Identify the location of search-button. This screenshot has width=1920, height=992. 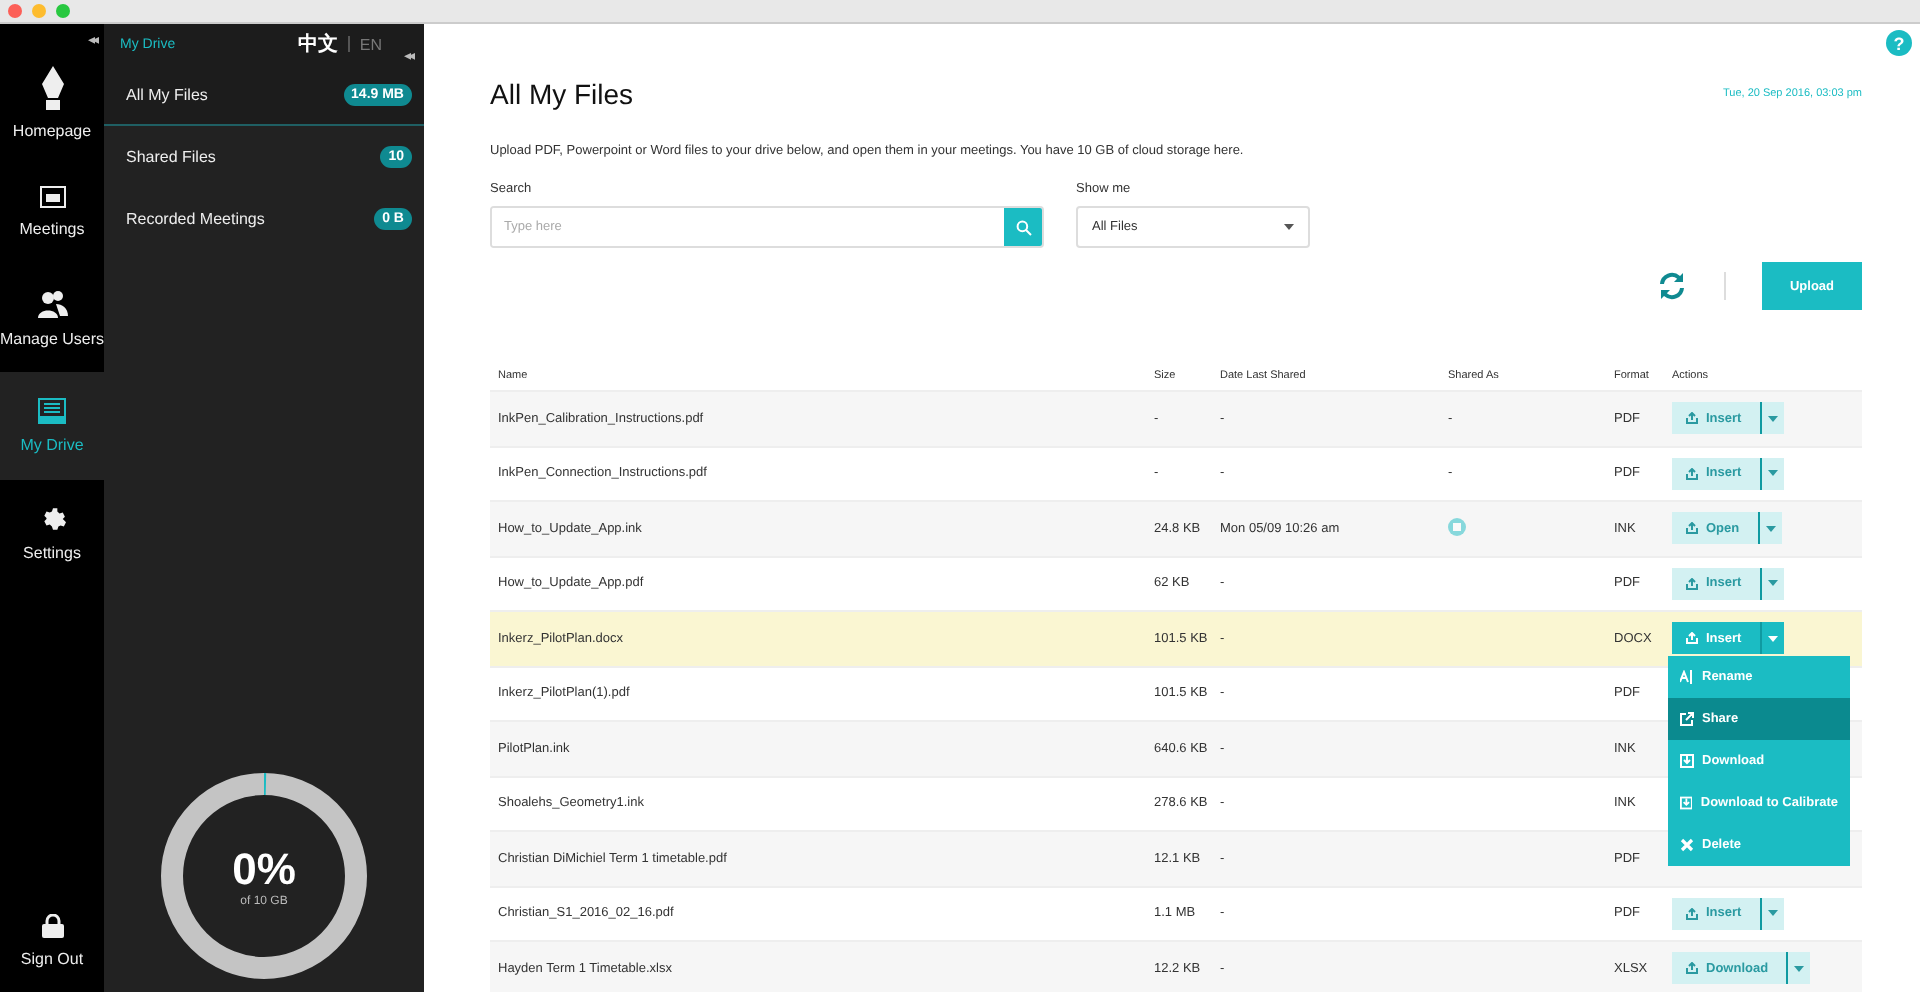
(1023, 227).